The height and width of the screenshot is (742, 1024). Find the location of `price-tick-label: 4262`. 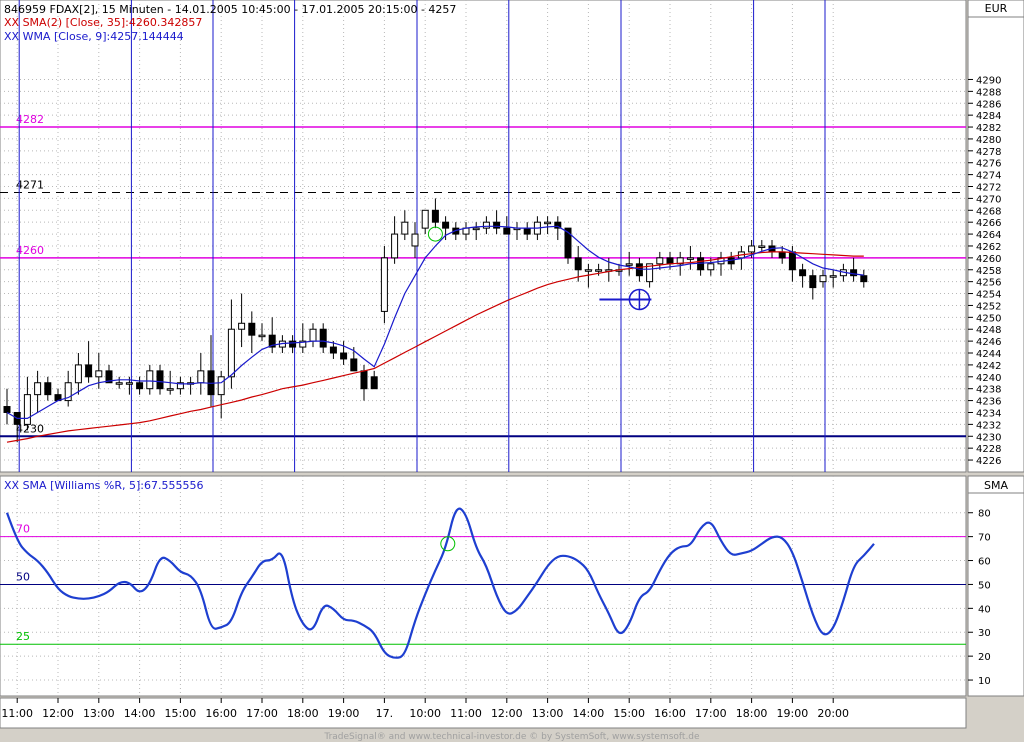

price-tick-label: 4262 is located at coordinates (988, 247).